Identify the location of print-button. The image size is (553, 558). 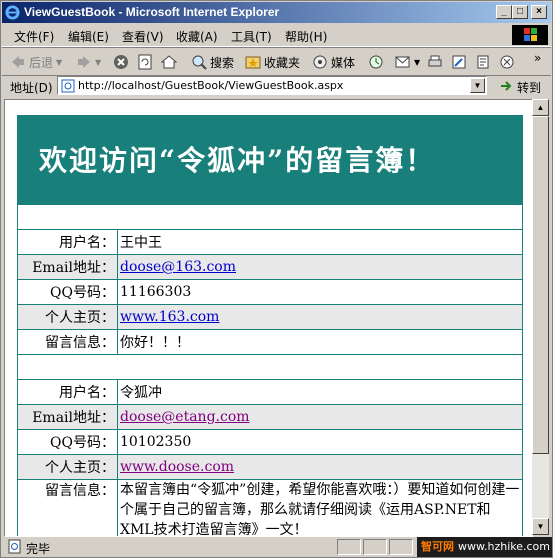
(435, 62).